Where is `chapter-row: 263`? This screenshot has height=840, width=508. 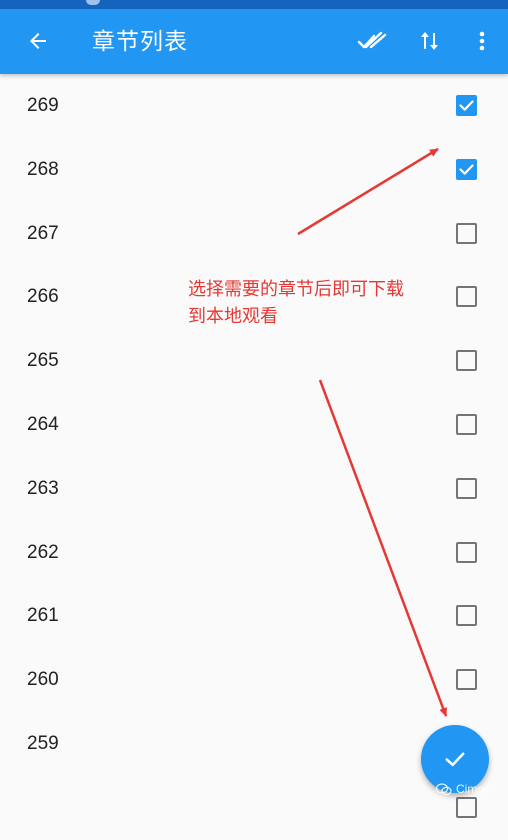 chapter-row: 263 is located at coordinates (254, 489).